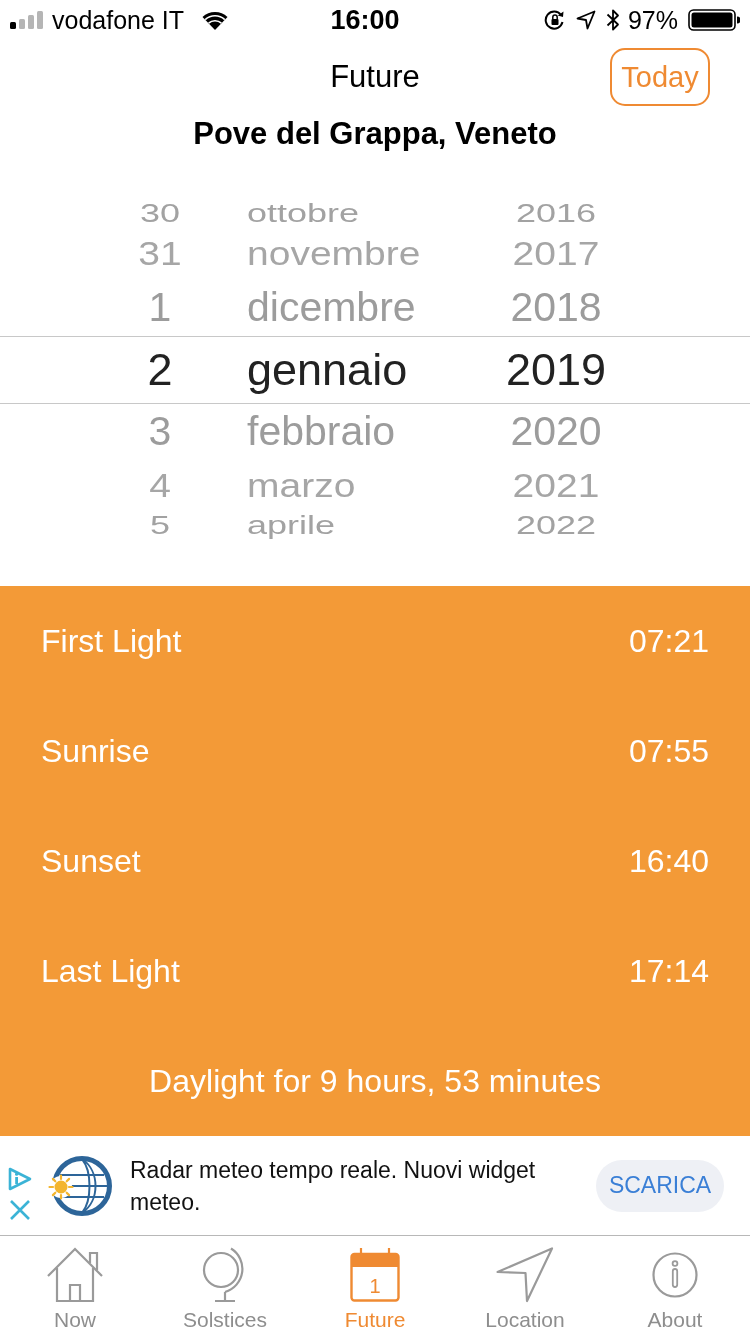  What do you see at coordinates (160, 214) in the screenshot?
I see `picker-day: 30` at bounding box center [160, 214].